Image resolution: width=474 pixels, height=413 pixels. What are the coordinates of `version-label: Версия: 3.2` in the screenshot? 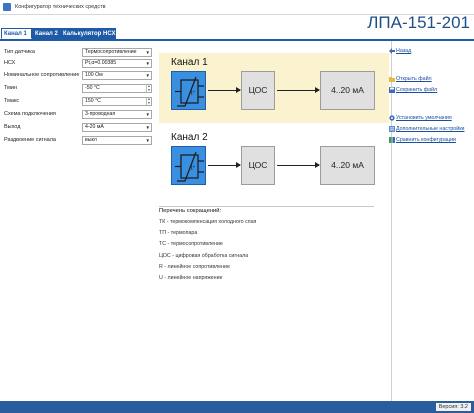 It's located at (453, 407).